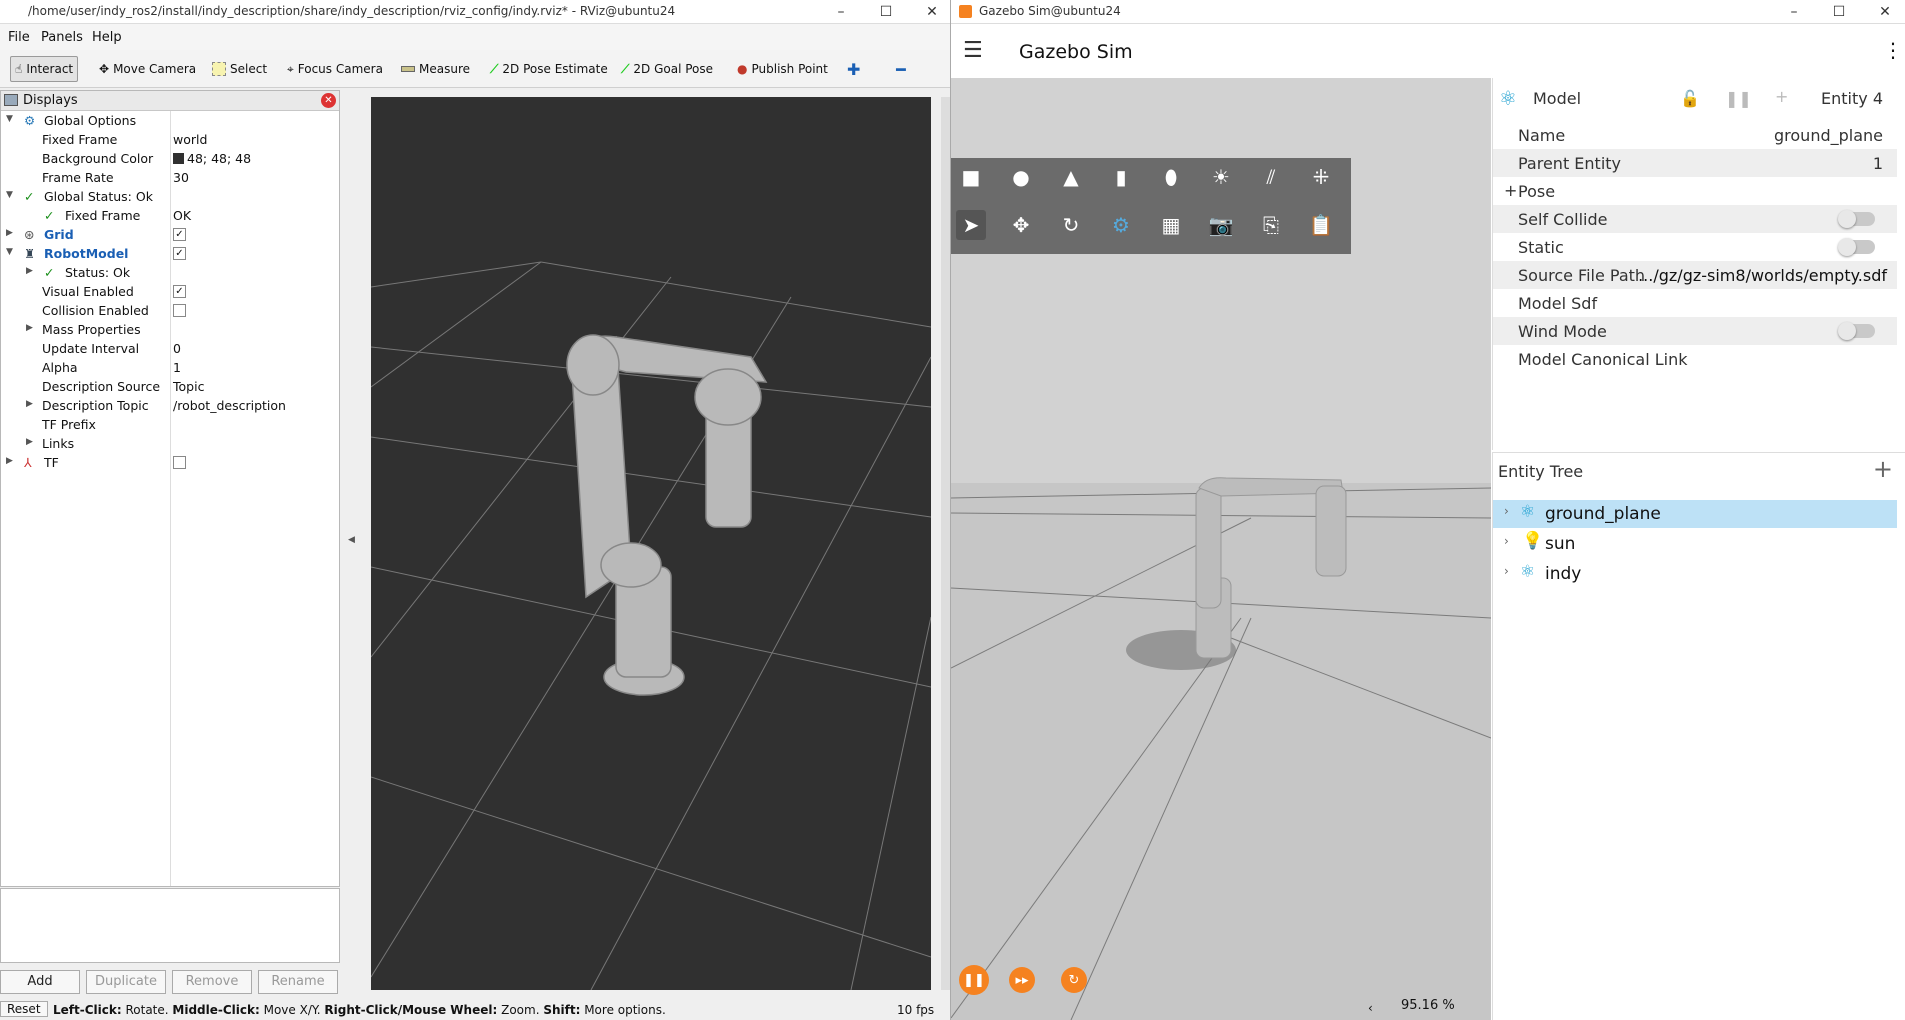 Image resolution: width=1905 pixels, height=1020 pixels. What do you see at coordinates (1021, 225) in the screenshot?
I see `translate-icon: ✥` at bounding box center [1021, 225].